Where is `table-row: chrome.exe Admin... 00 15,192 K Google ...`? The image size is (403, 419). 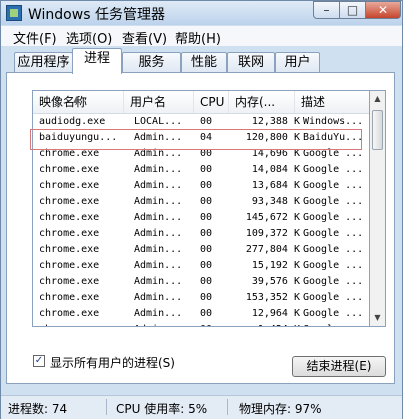
table-row: chrome.exe Admin... 00 15,192 K Google ... is located at coordinates (201, 266).